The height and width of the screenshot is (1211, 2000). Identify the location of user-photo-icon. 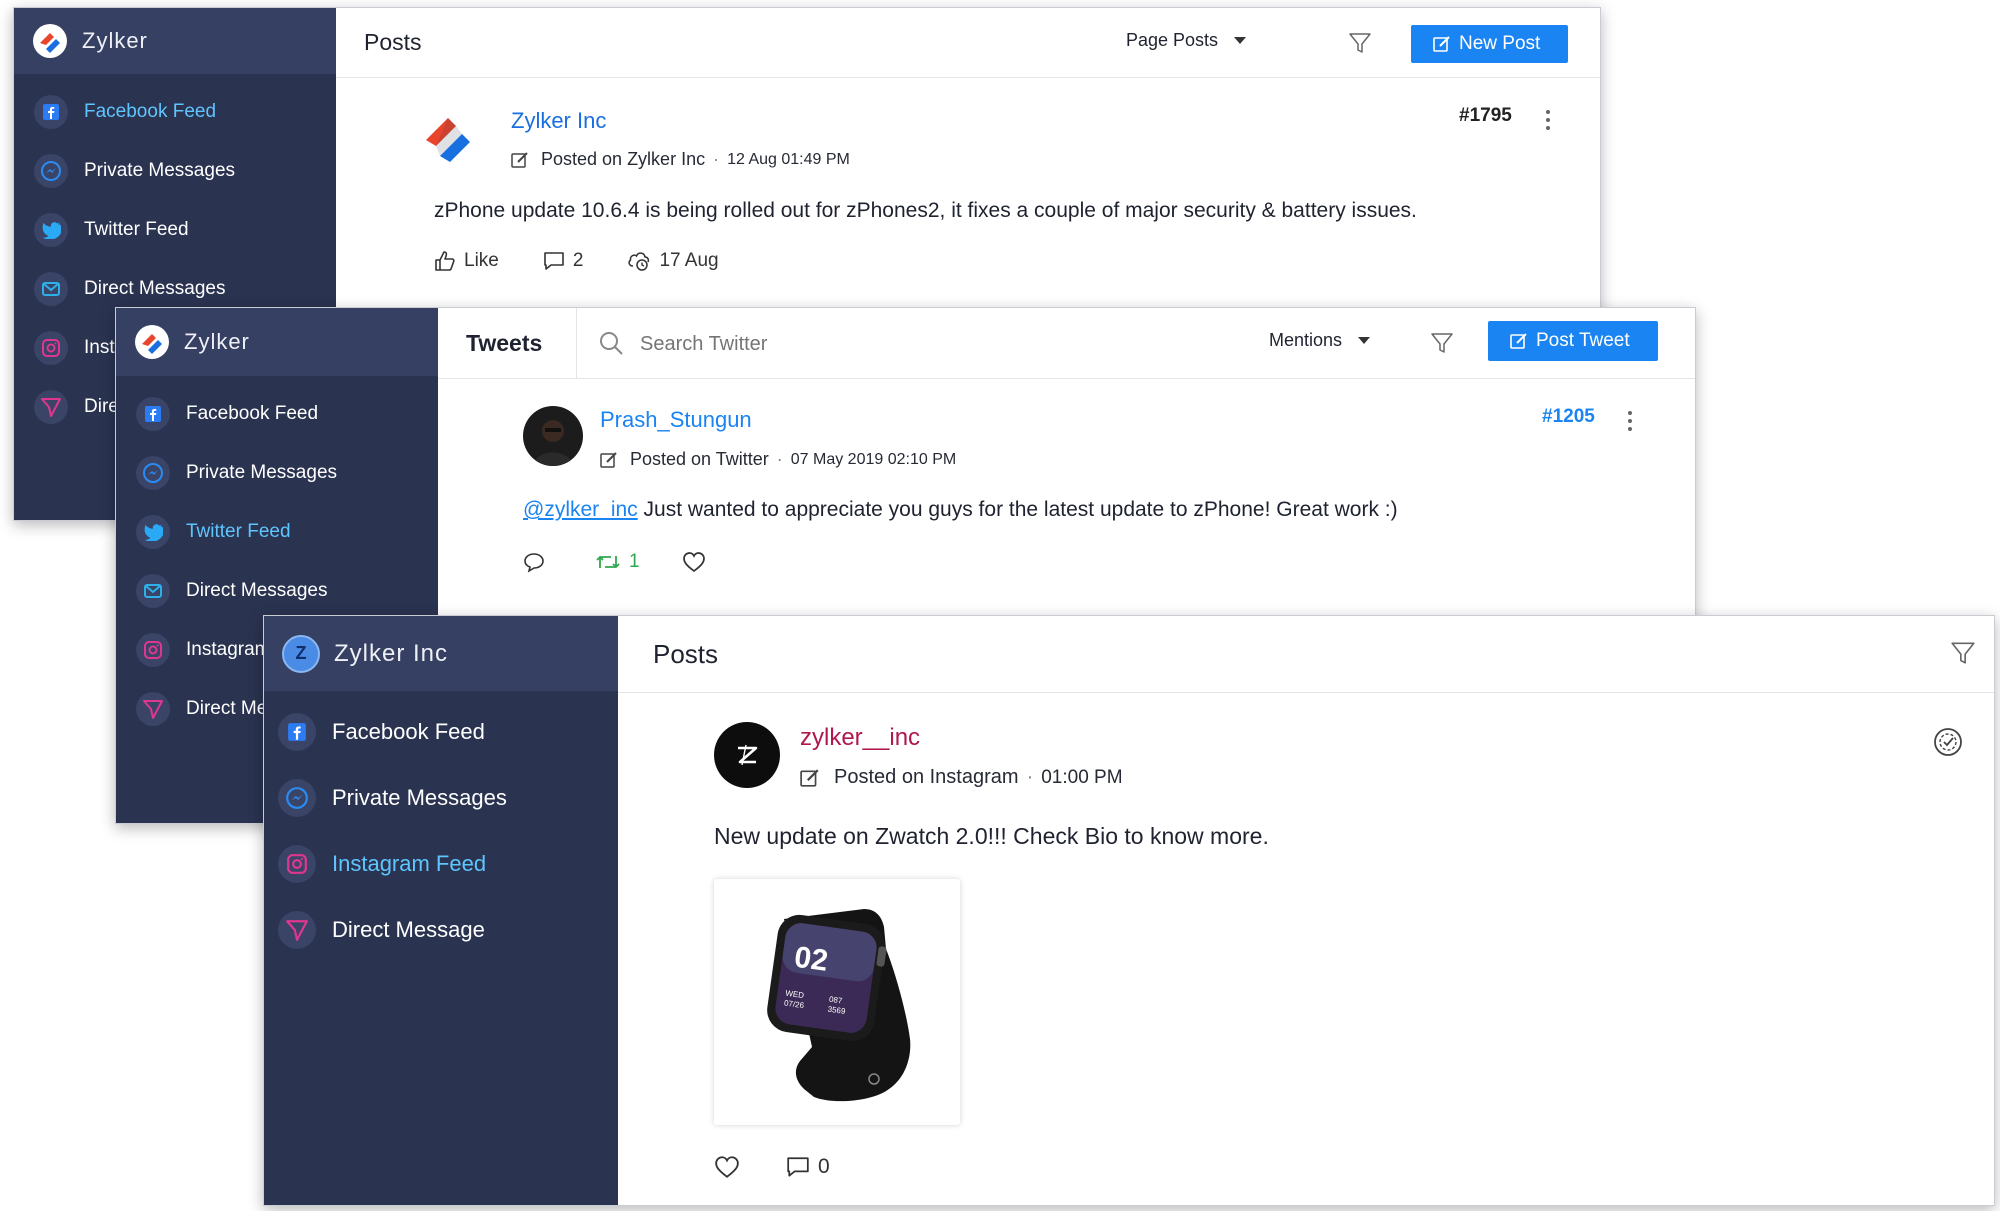
(553, 443).